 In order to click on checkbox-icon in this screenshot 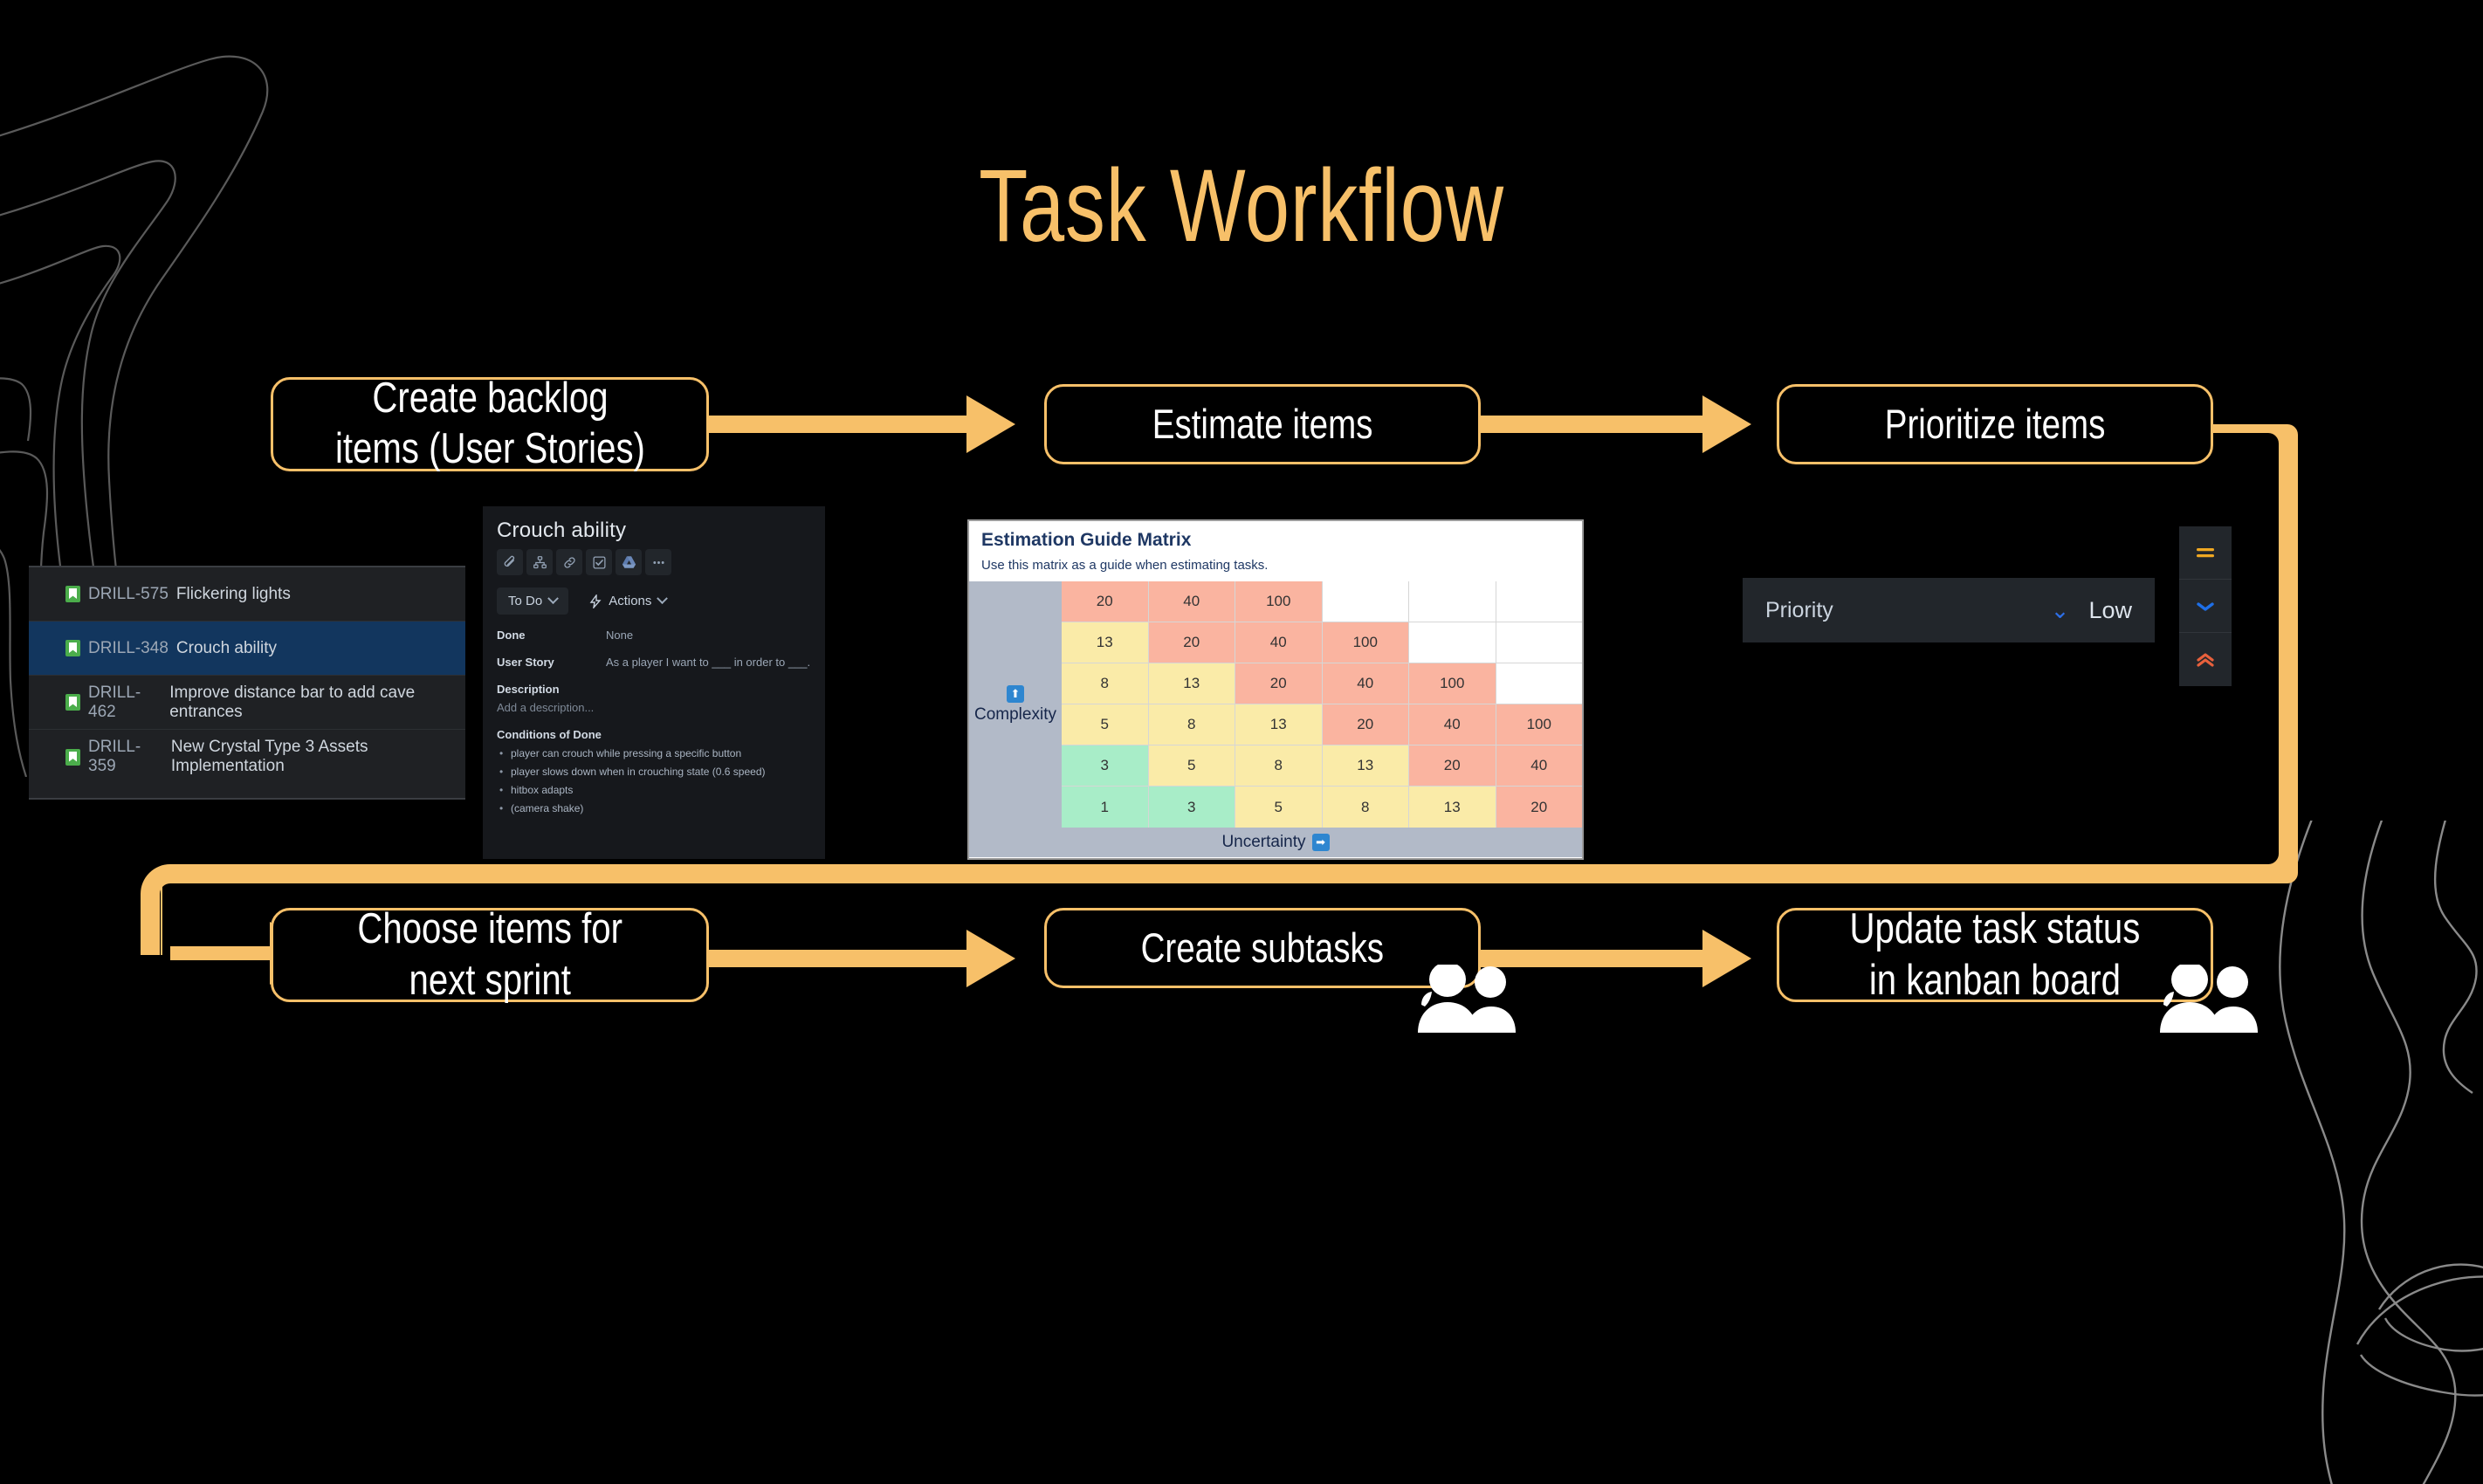, I will do `click(599, 562)`.